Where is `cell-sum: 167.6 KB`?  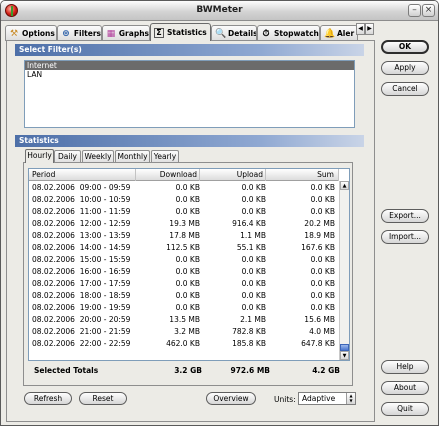 cell-sum: 167.6 KB is located at coordinates (318, 247).